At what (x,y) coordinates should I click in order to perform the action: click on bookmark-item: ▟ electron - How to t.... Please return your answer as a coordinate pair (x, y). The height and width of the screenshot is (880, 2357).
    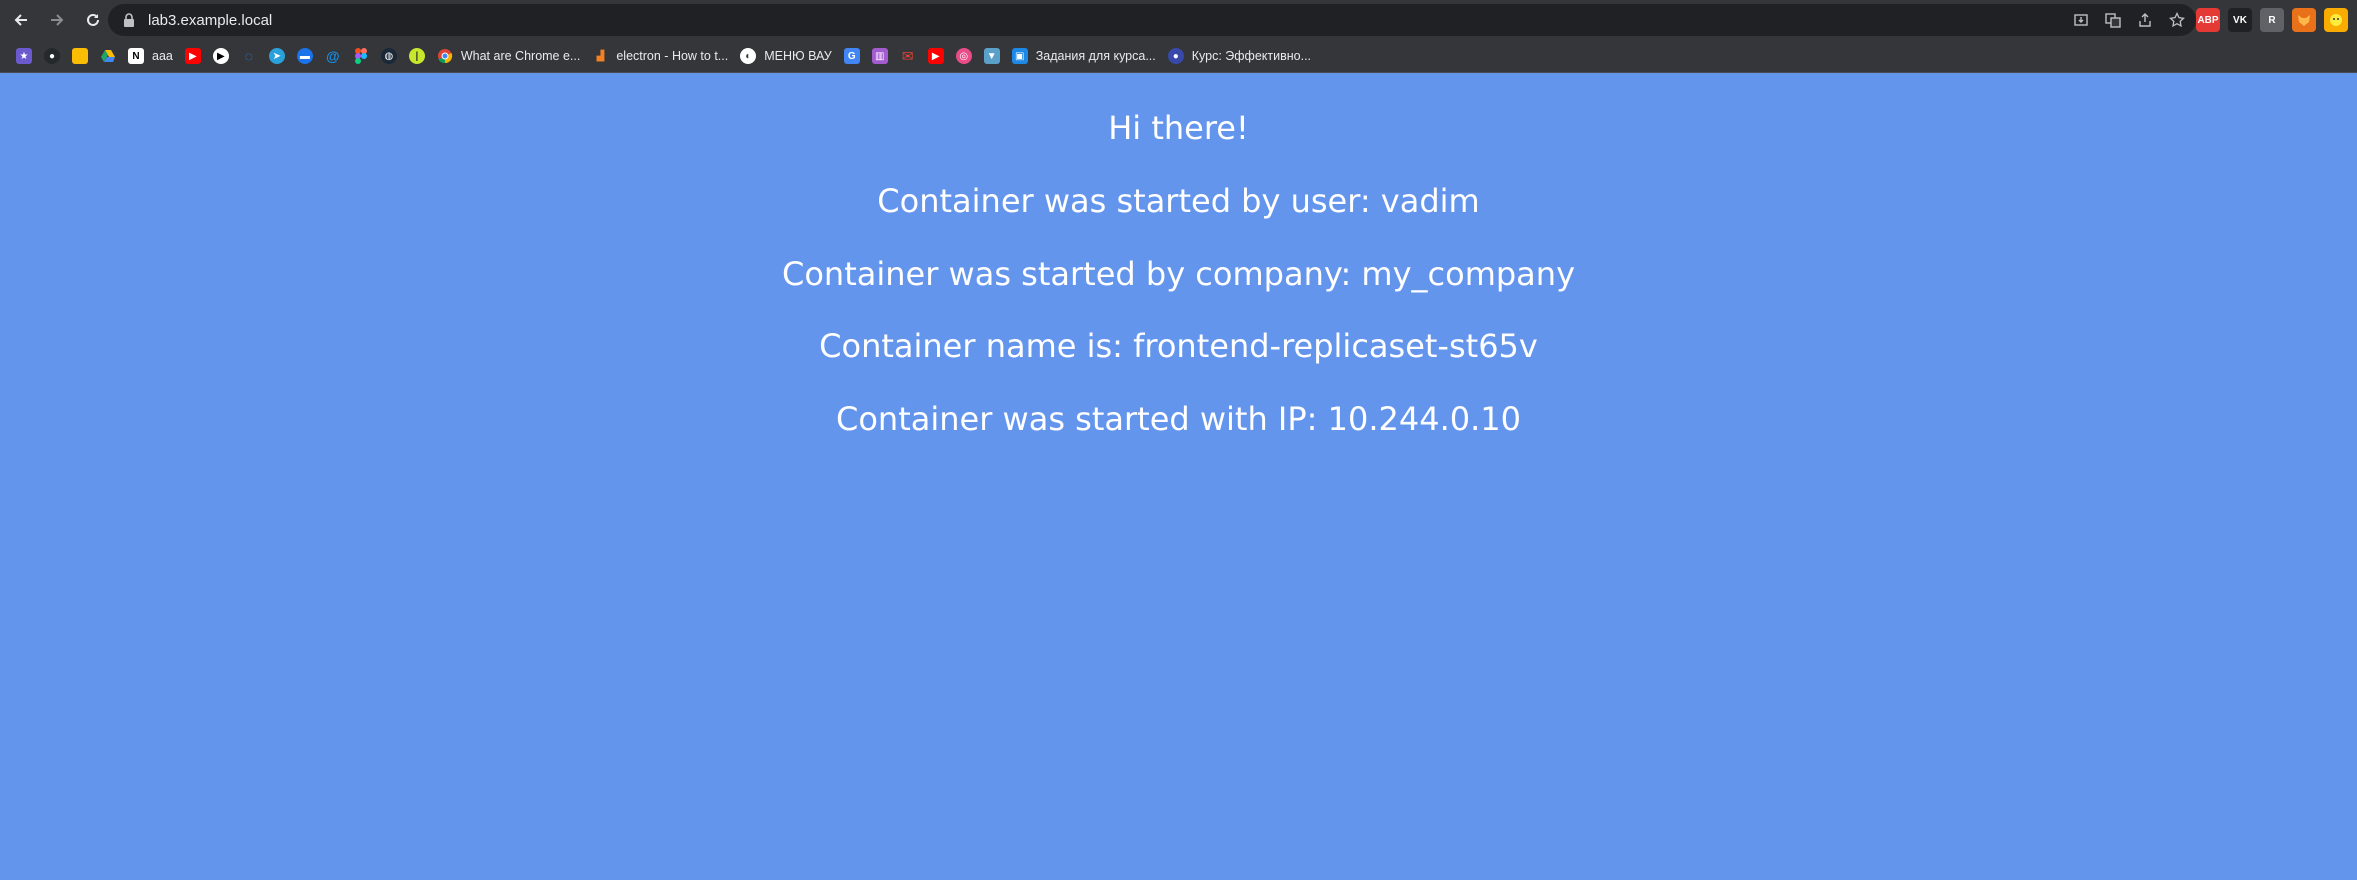
    Looking at the image, I should click on (660, 56).